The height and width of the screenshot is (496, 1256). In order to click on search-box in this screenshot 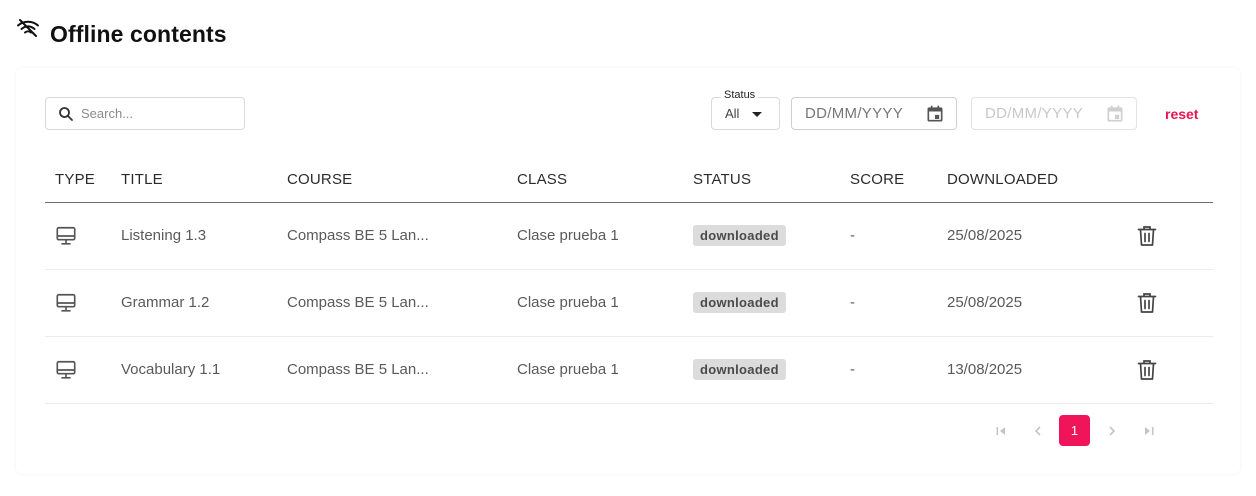, I will do `click(145, 113)`.